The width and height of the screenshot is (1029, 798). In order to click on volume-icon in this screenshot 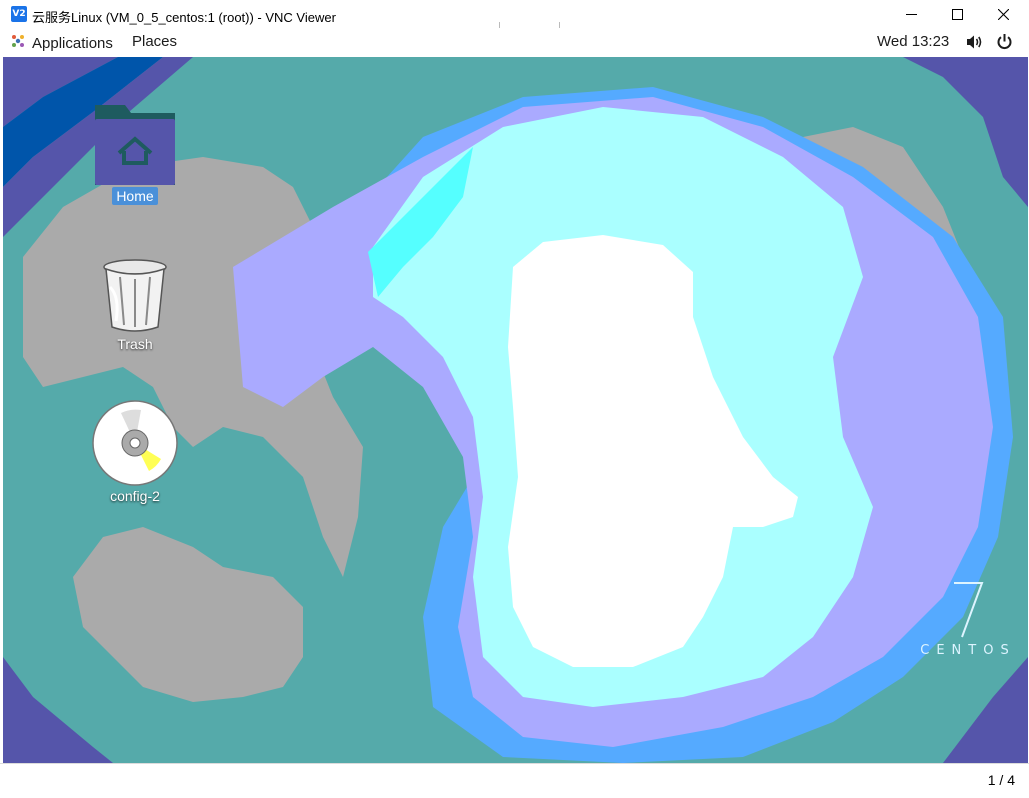, I will do `click(974, 44)`.